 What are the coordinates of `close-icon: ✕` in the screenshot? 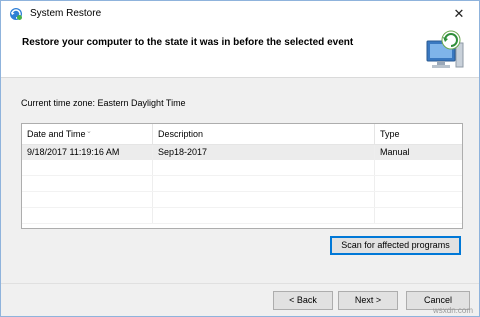 It's located at (459, 13).